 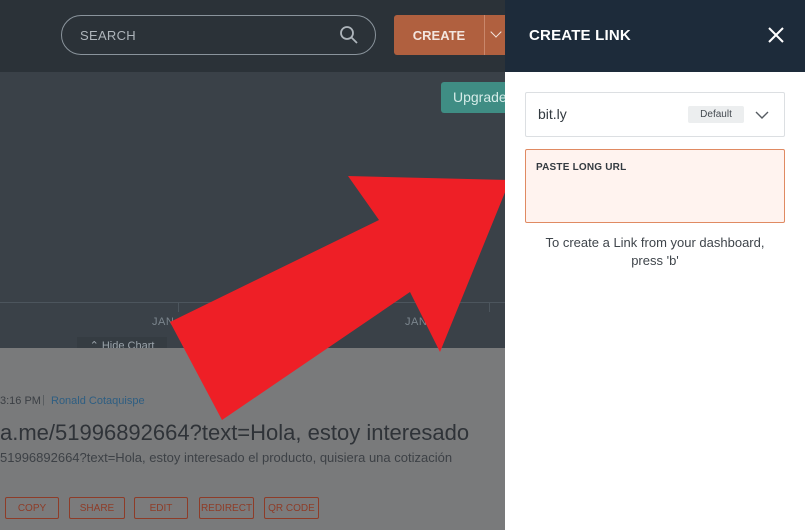 What do you see at coordinates (218, 35) in the screenshot?
I see `search-box: SEARCH` at bounding box center [218, 35].